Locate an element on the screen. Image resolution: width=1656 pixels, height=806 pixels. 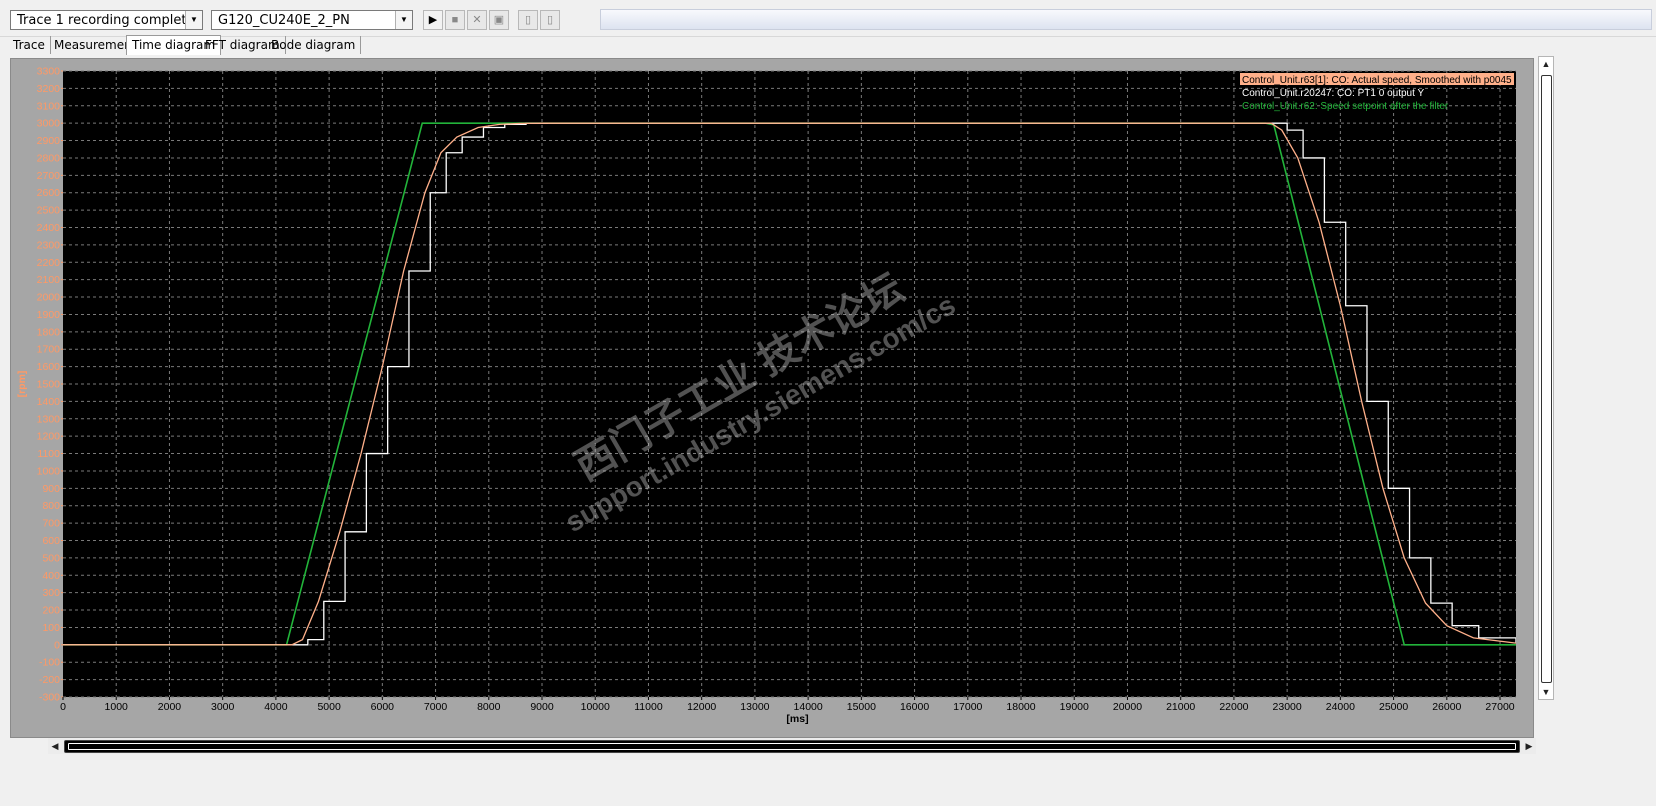
device-combo: G120_CU240E_2_PN ▼ is located at coordinates (312, 20).